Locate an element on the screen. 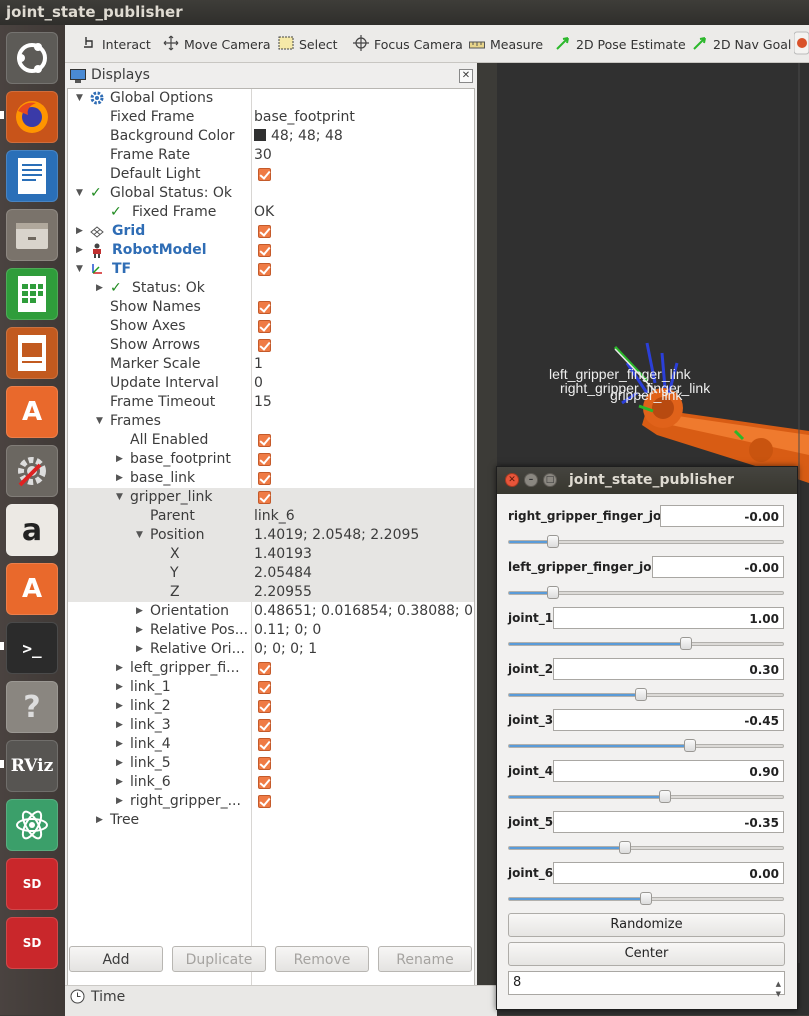 The height and width of the screenshot is (1016, 809). tree-row-gripper-link: ▼ gripper_link is located at coordinates (271, 497).